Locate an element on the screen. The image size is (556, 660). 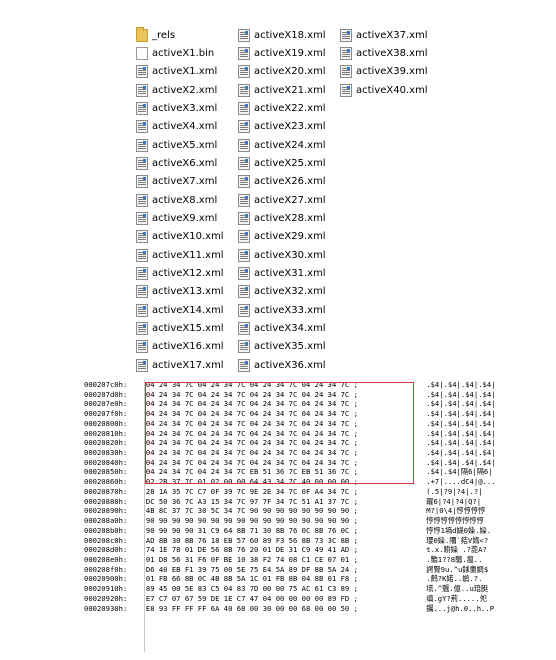
file-name: activeX18.xml is located at coordinates (290, 35).